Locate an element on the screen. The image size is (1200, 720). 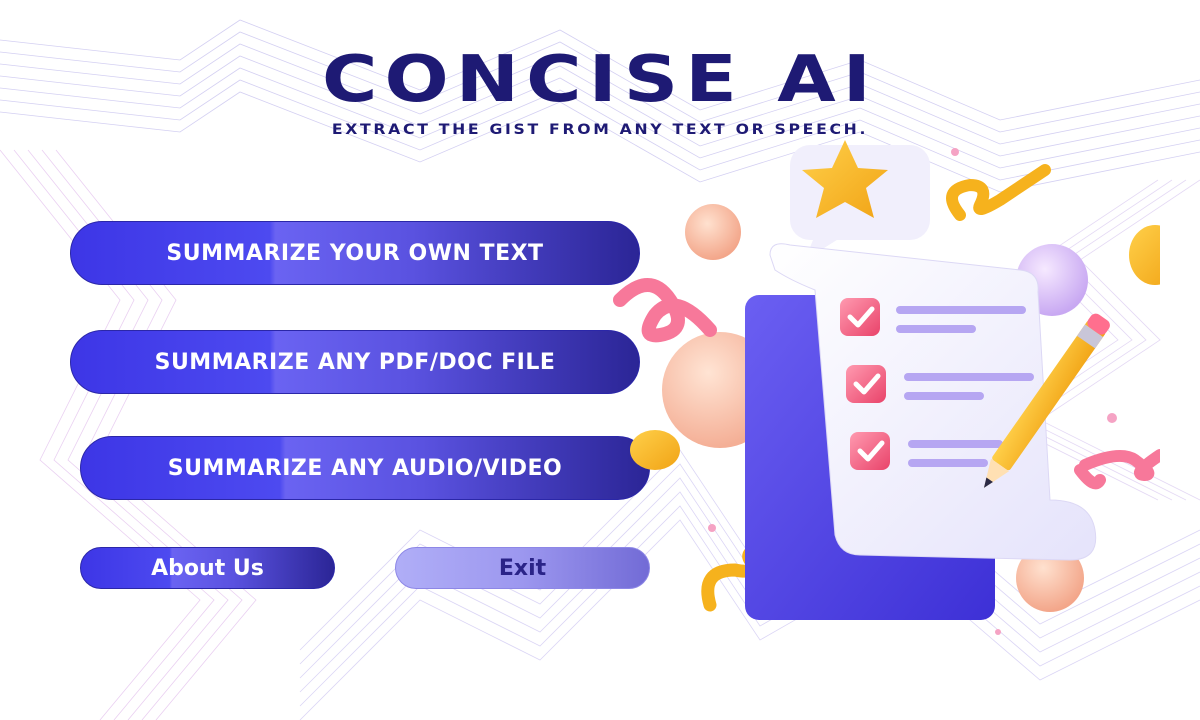
summarize-text-label: SUMMARIZE YOUR OWN TEXT is located at coordinates (355, 253).